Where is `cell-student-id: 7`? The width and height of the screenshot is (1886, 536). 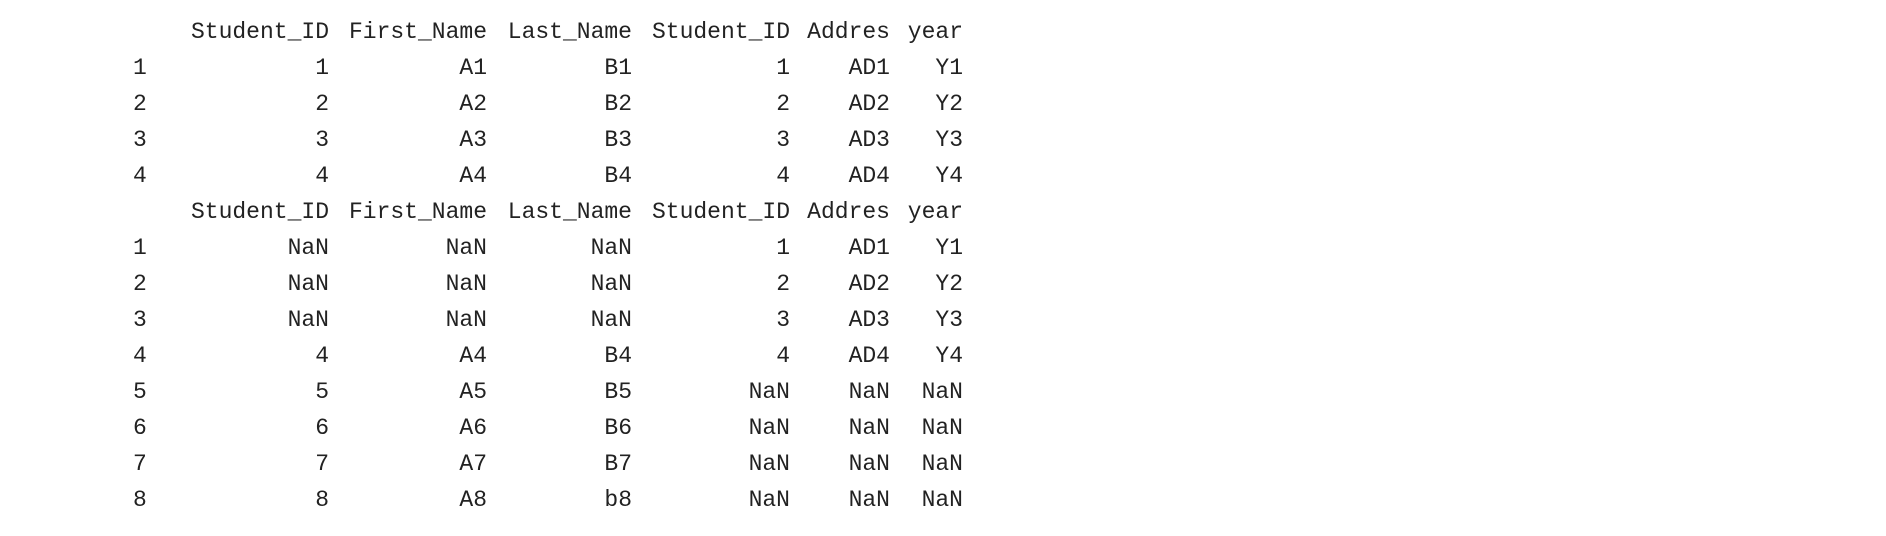 cell-student-id: 7 is located at coordinates (322, 464).